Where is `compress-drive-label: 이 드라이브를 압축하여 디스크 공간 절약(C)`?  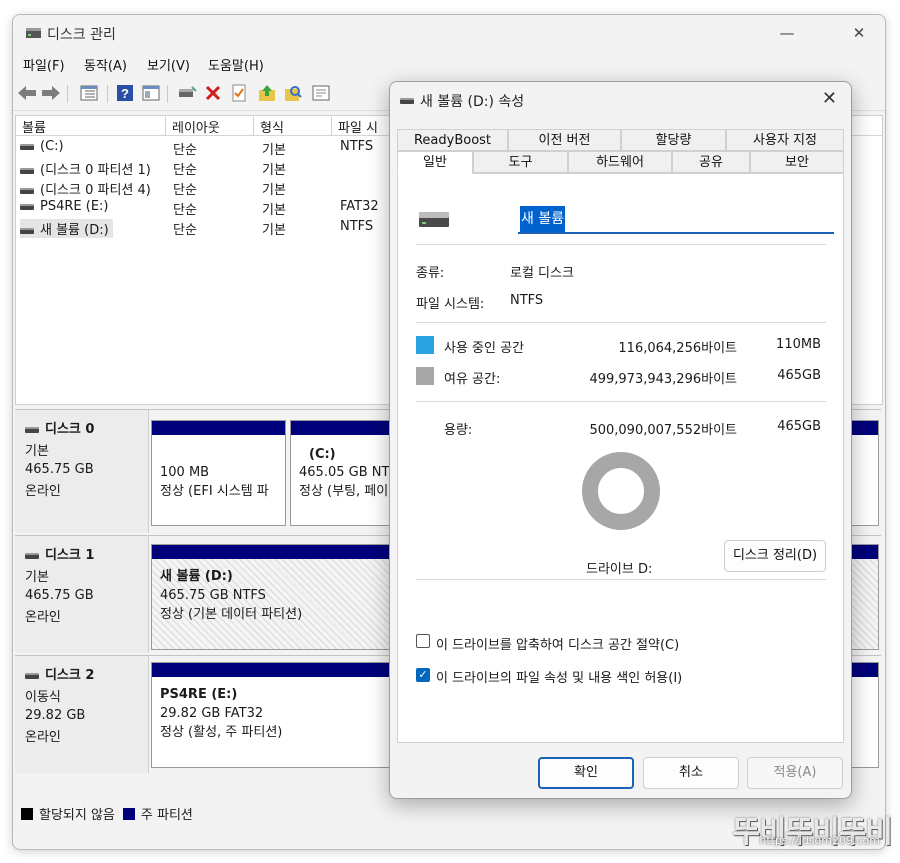 compress-drive-label: 이 드라이브를 압축하여 디스크 공간 절약(C) is located at coordinates (558, 645).